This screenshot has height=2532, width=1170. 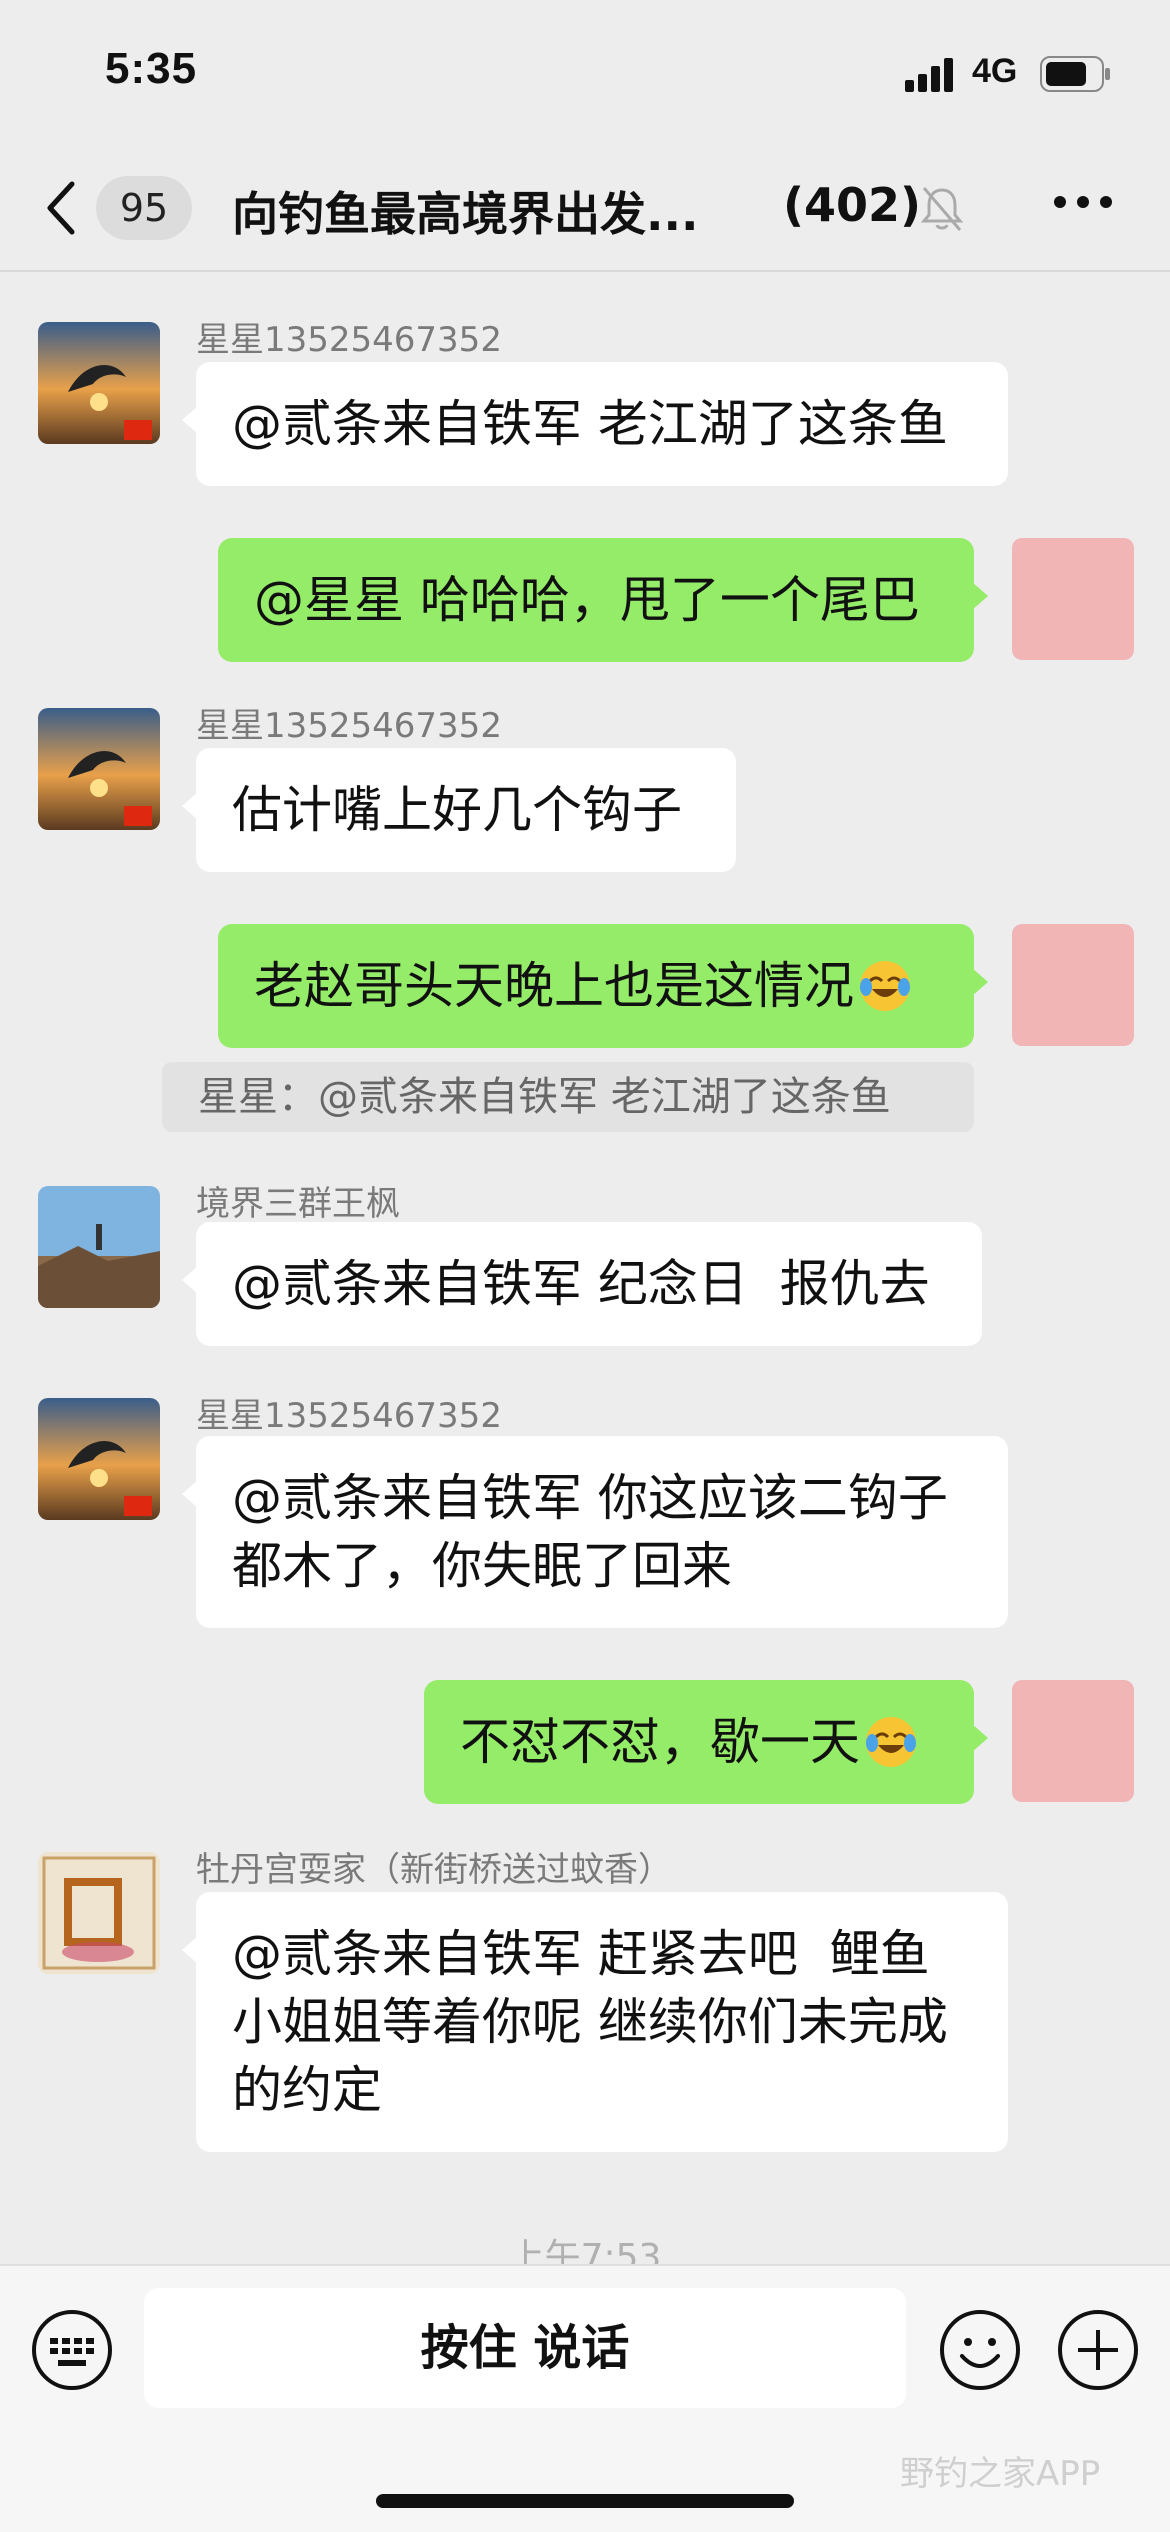 What do you see at coordinates (1000, 2474) in the screenshot?
I see `watermark: 野钓之家APP` at bounding box center [1000, 2474].